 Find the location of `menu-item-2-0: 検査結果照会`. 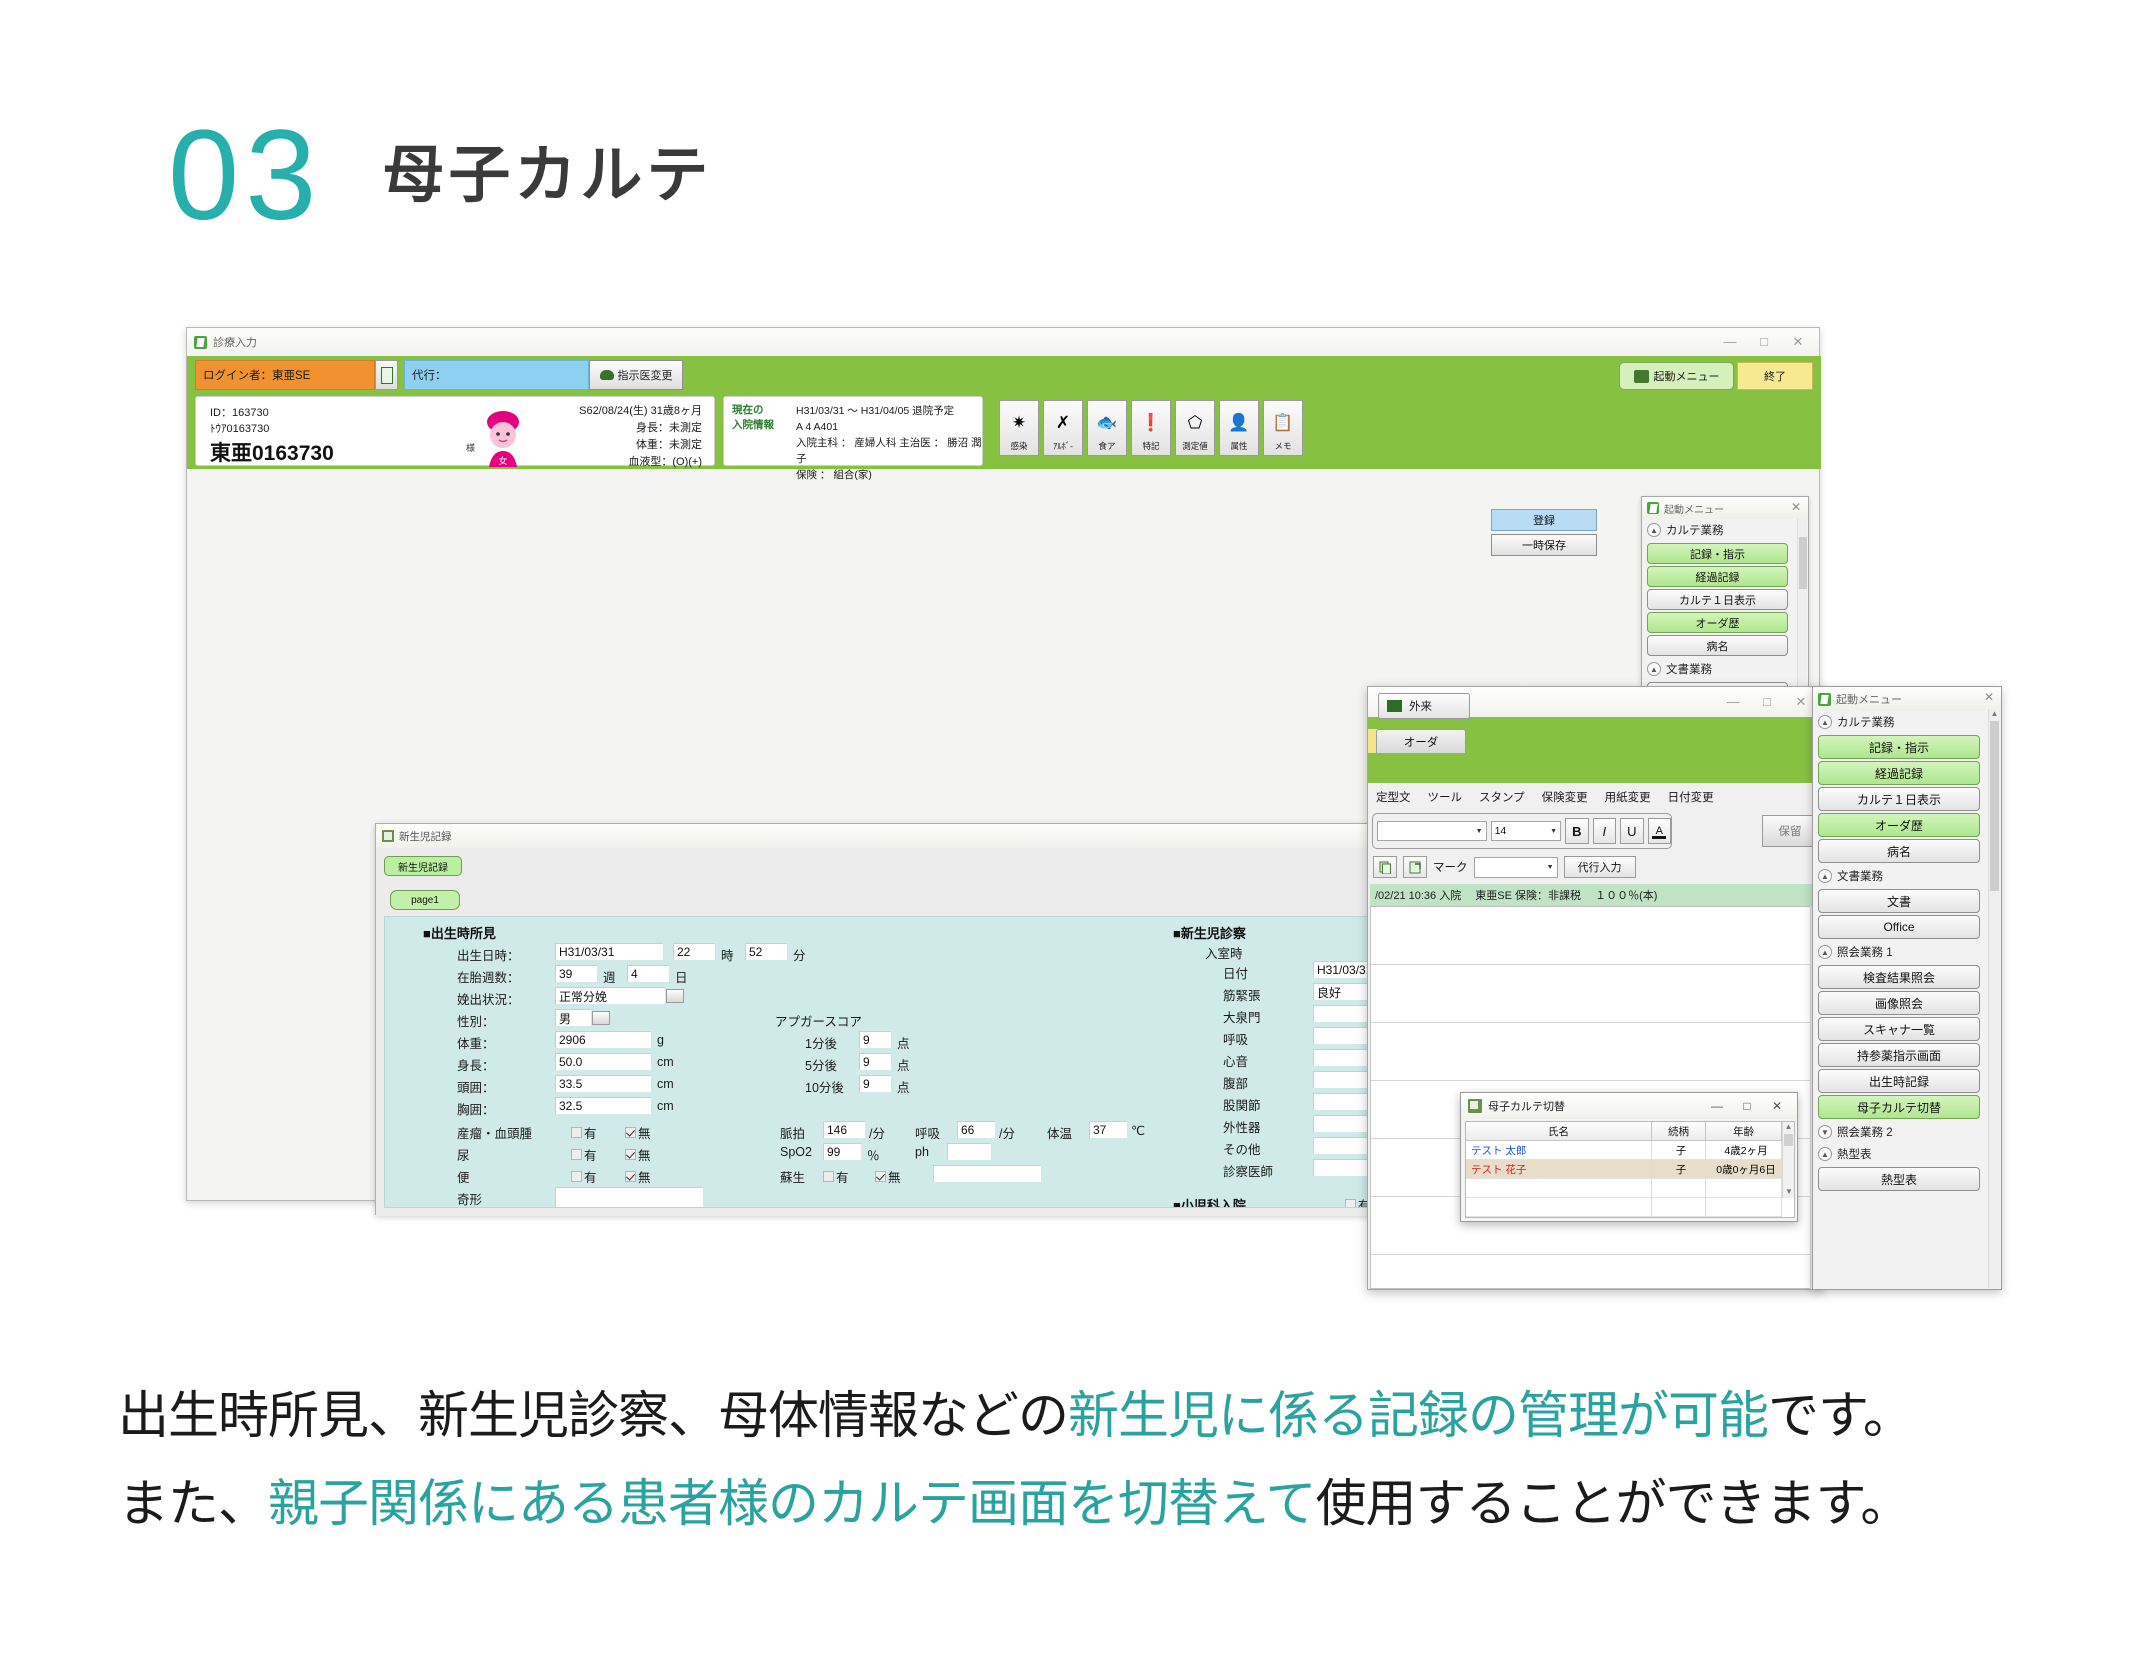

menu-item-2-0: 検査結果照会 is located at coordinates (1899, 977).